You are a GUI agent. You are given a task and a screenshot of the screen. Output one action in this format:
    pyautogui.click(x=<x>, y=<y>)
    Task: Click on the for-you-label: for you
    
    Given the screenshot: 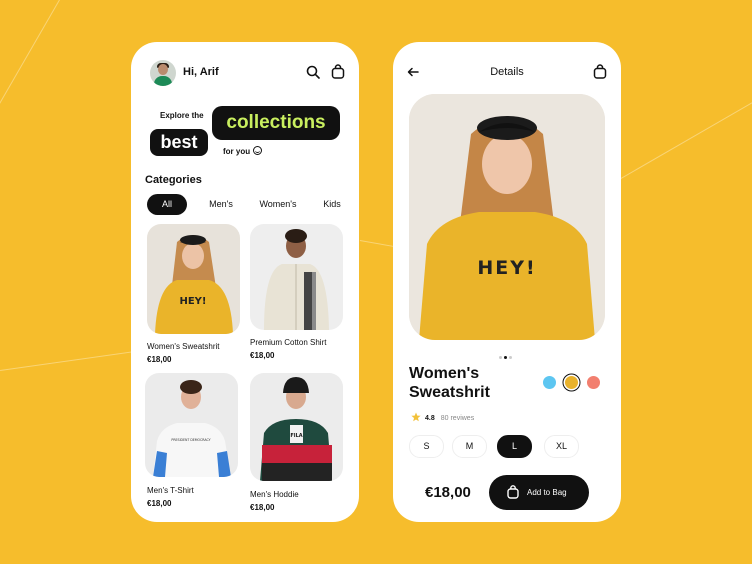 What is the action you would take?
    pyautogui.click(x=237, y=151)
    